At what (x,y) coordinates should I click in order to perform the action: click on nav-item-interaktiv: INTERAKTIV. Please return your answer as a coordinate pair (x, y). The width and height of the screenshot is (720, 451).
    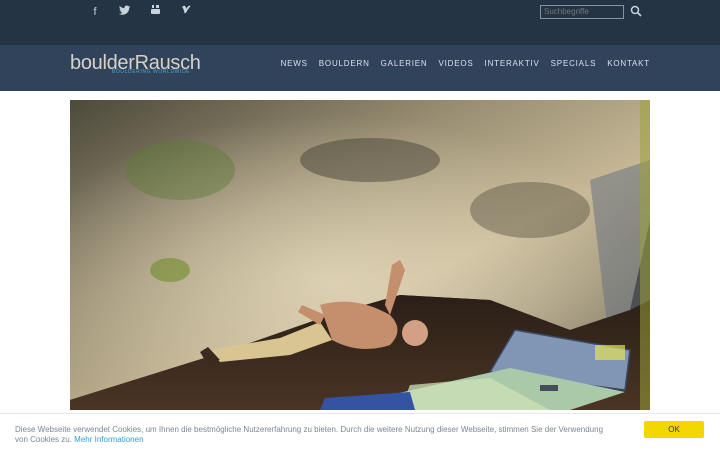
    Looking at the image, I should click on (512, 63).